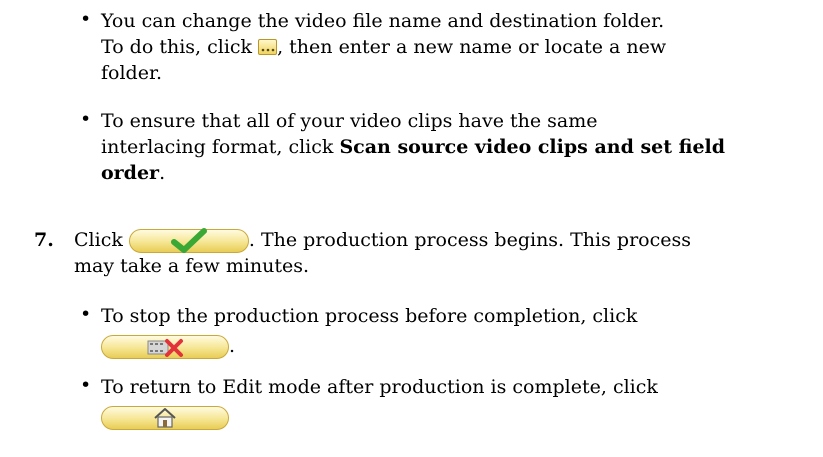 This screenshot has width=823, height=457. Describe the element at coordinates (180, 47) in the screenshot. I see `text-span: To do this, click` at that location.